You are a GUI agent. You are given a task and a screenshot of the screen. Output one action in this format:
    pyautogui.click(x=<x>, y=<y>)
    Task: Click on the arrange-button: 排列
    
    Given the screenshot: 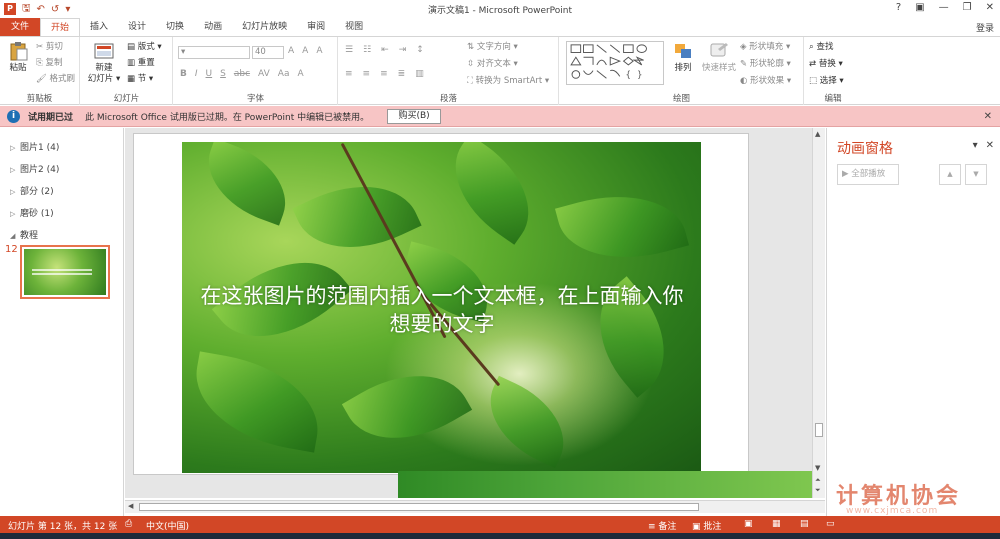 What is the action you would take?
    pyautogui.click(x=683, y=57)
    